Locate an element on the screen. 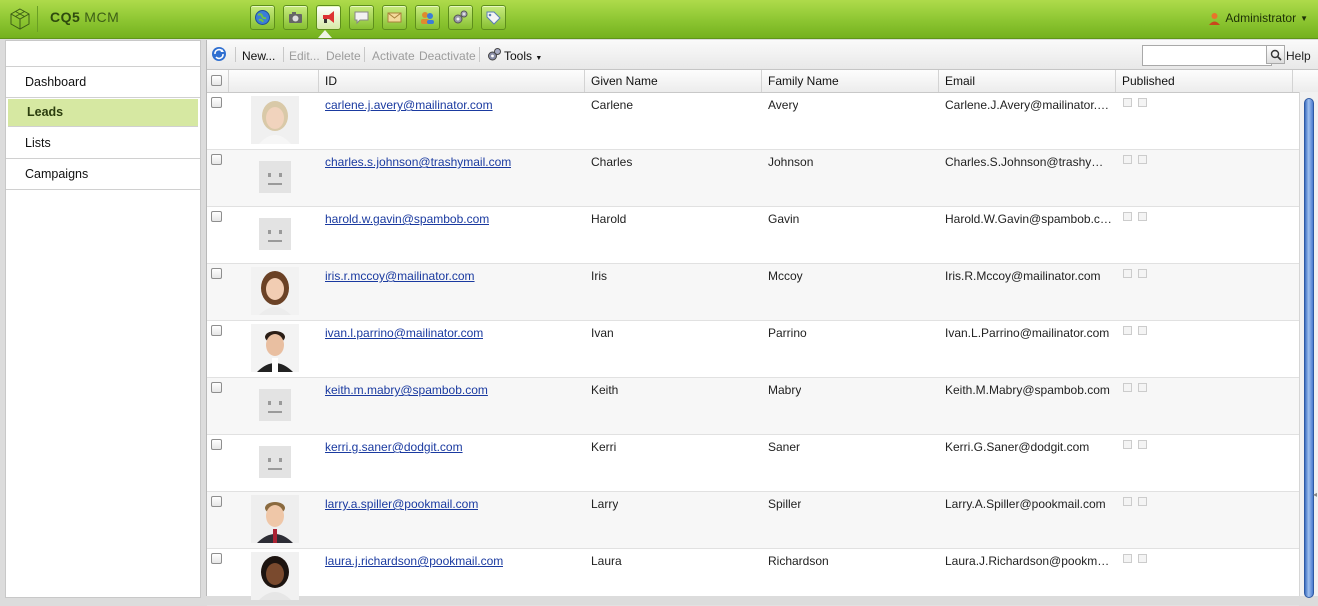  scrollbar-thumb is located at coordinates (1309, 348).